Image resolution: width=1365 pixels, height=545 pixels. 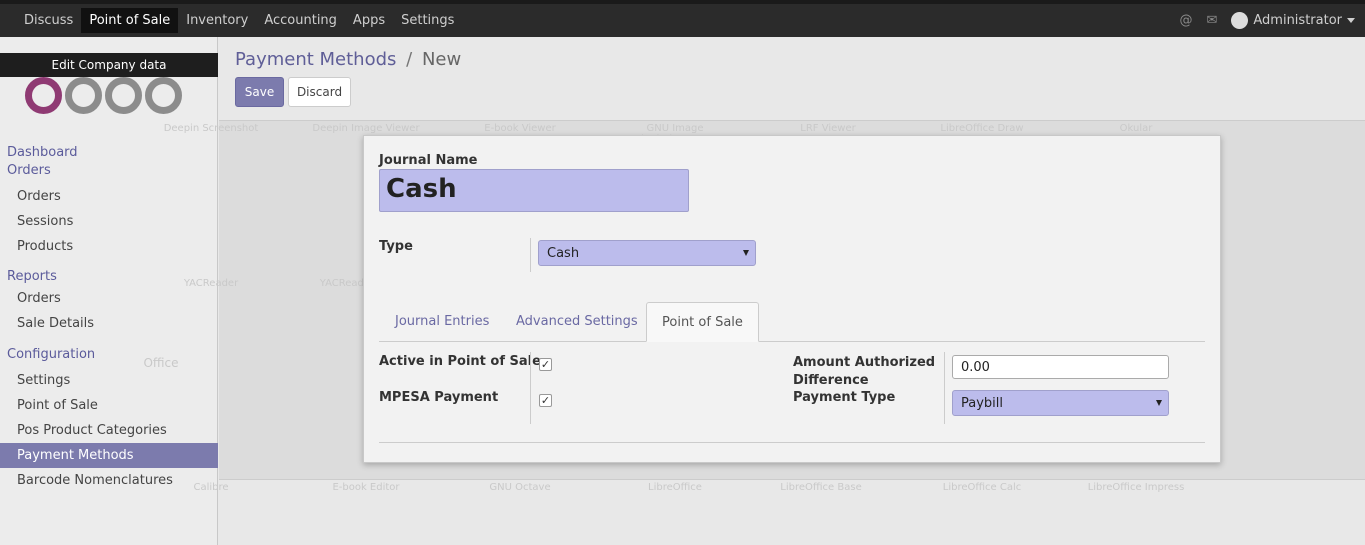 What do you see at coordinates (534, 190) in the screenshot?
I see `journal-name-input: Cash` at bounding box center [534, 190].